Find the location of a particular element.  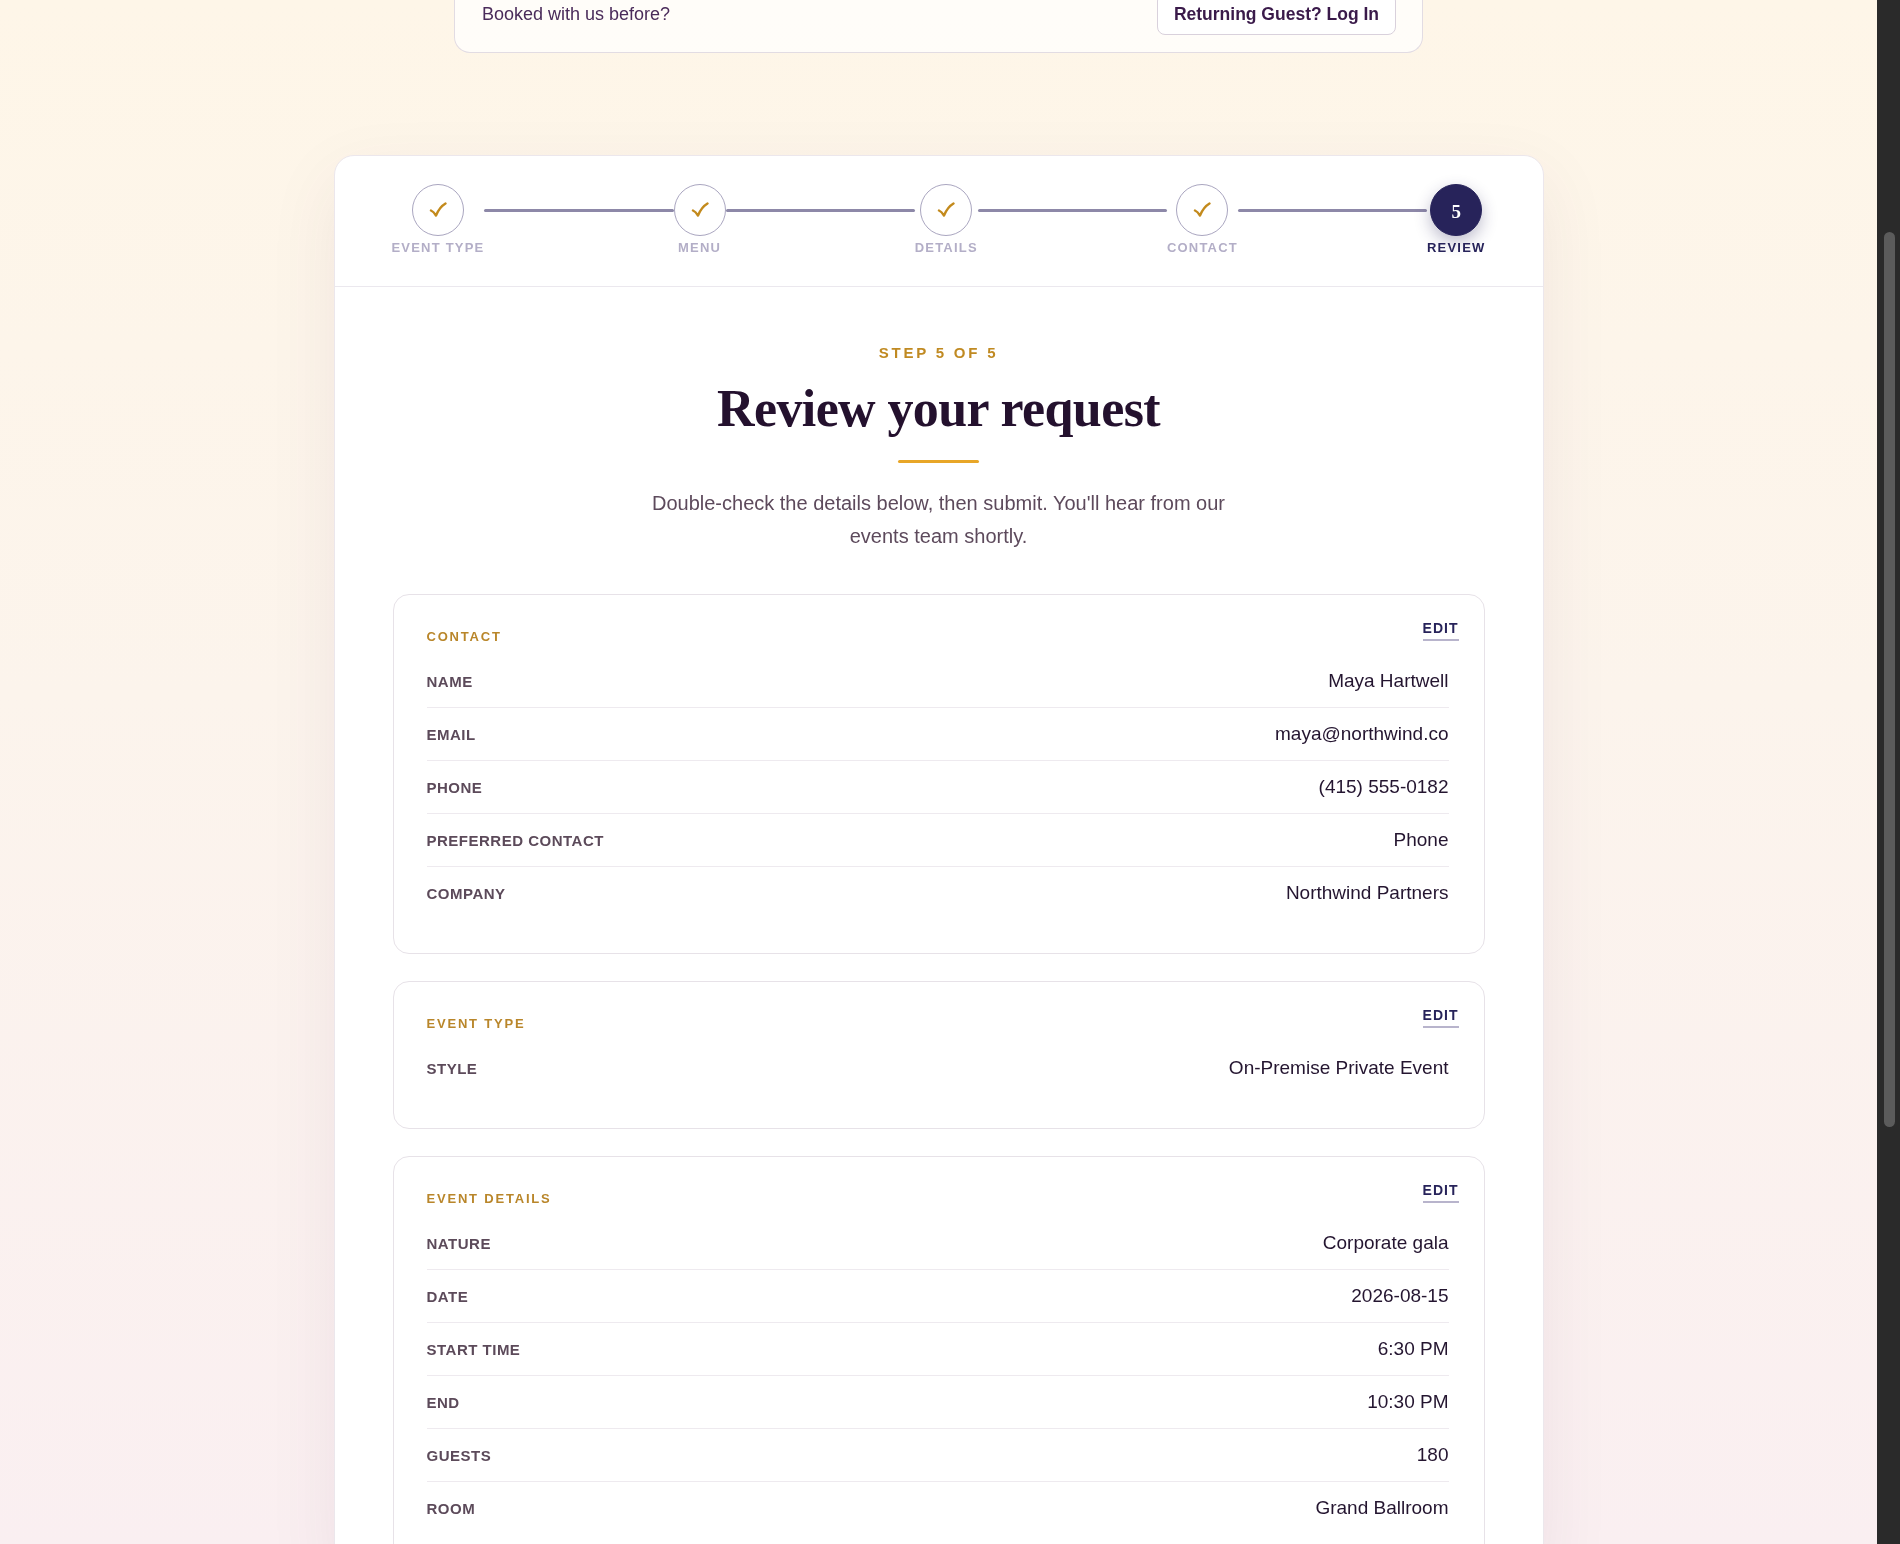

field-value: 180 is located at coordinates (1432, 1454).